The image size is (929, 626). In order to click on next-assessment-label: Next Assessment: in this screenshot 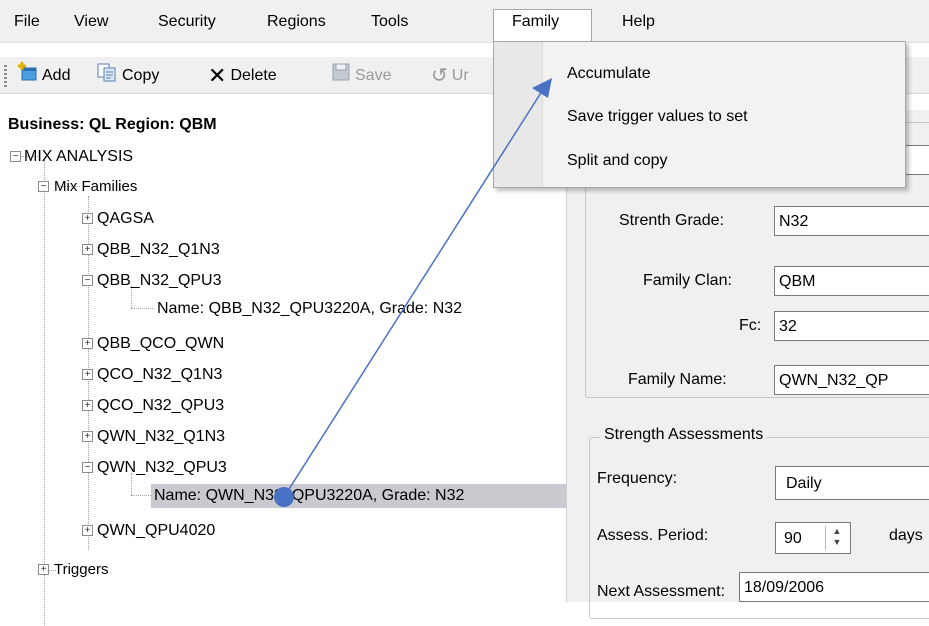, I will do `click(661, 591)`.